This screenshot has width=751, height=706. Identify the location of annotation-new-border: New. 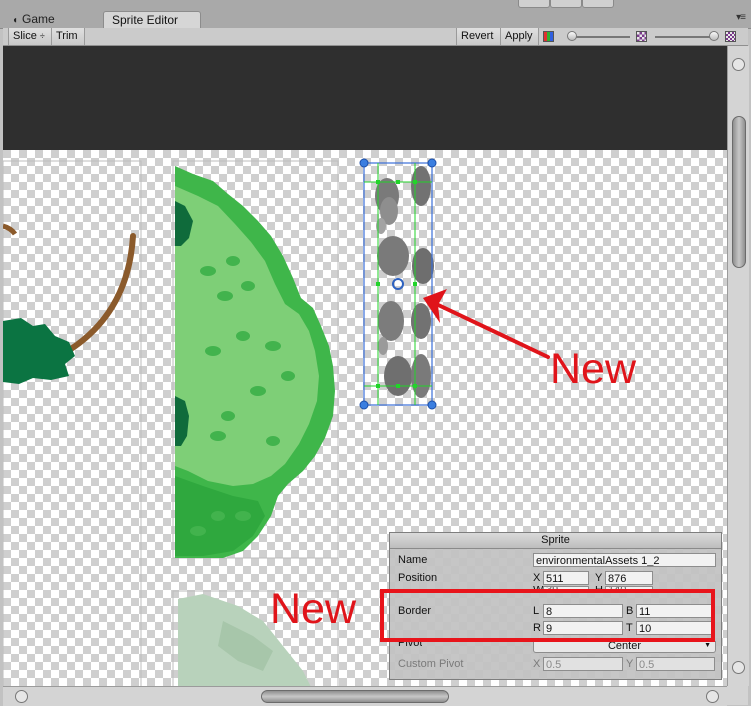
(313, 609).